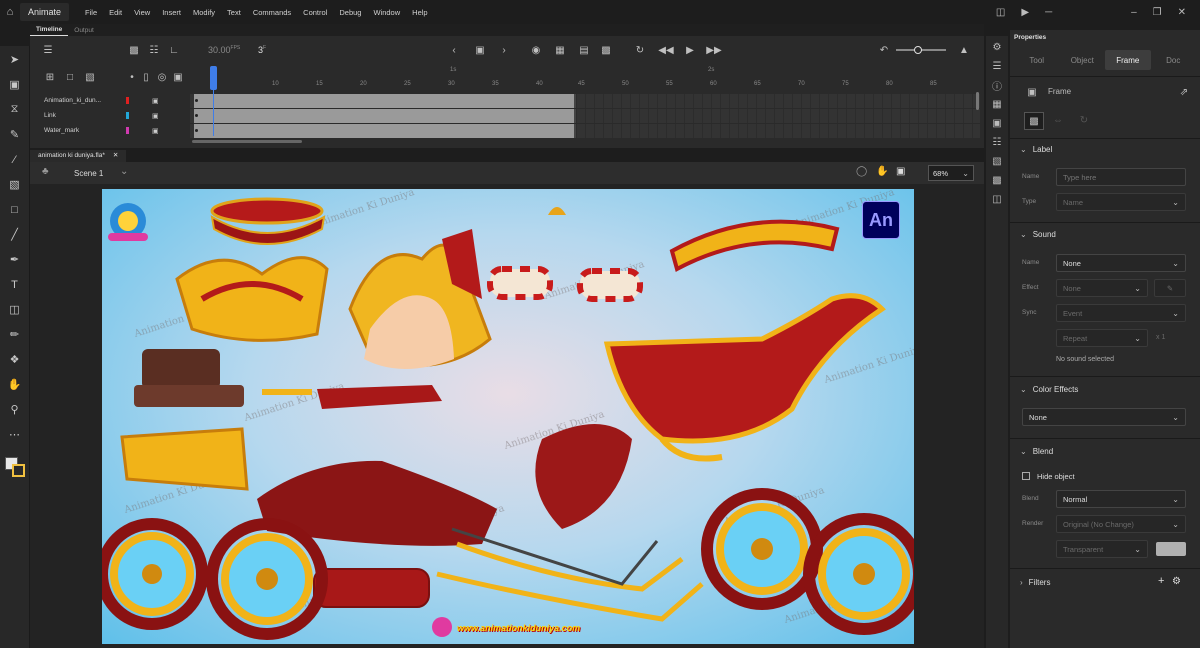 The image size is (1200, 648). I want to click on sound-section-header: ⌄ Sound, so click(1038, 234).